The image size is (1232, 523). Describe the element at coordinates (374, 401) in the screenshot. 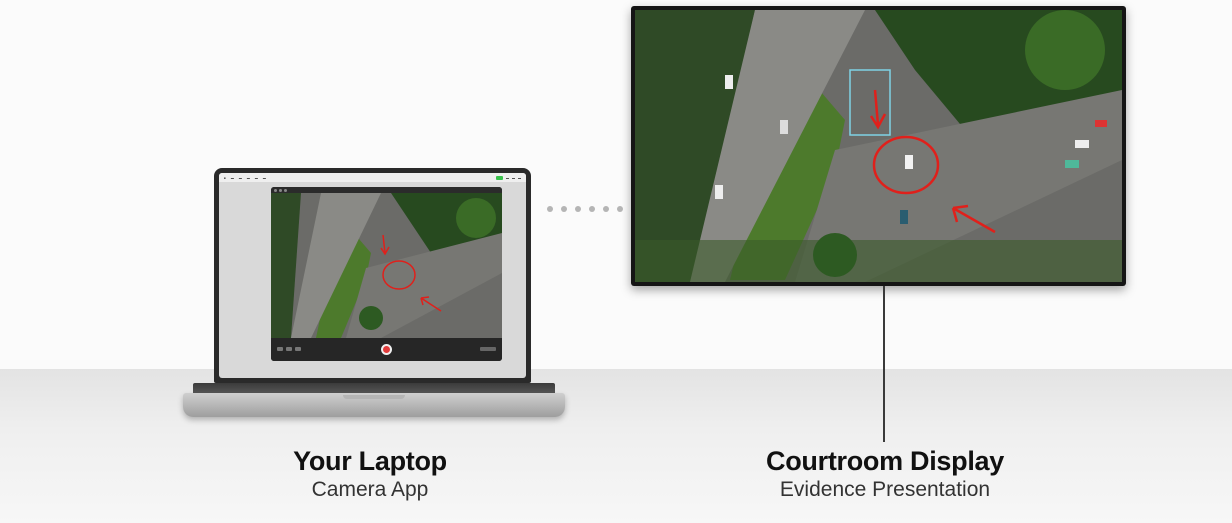

I see `laptop-base` at that location.